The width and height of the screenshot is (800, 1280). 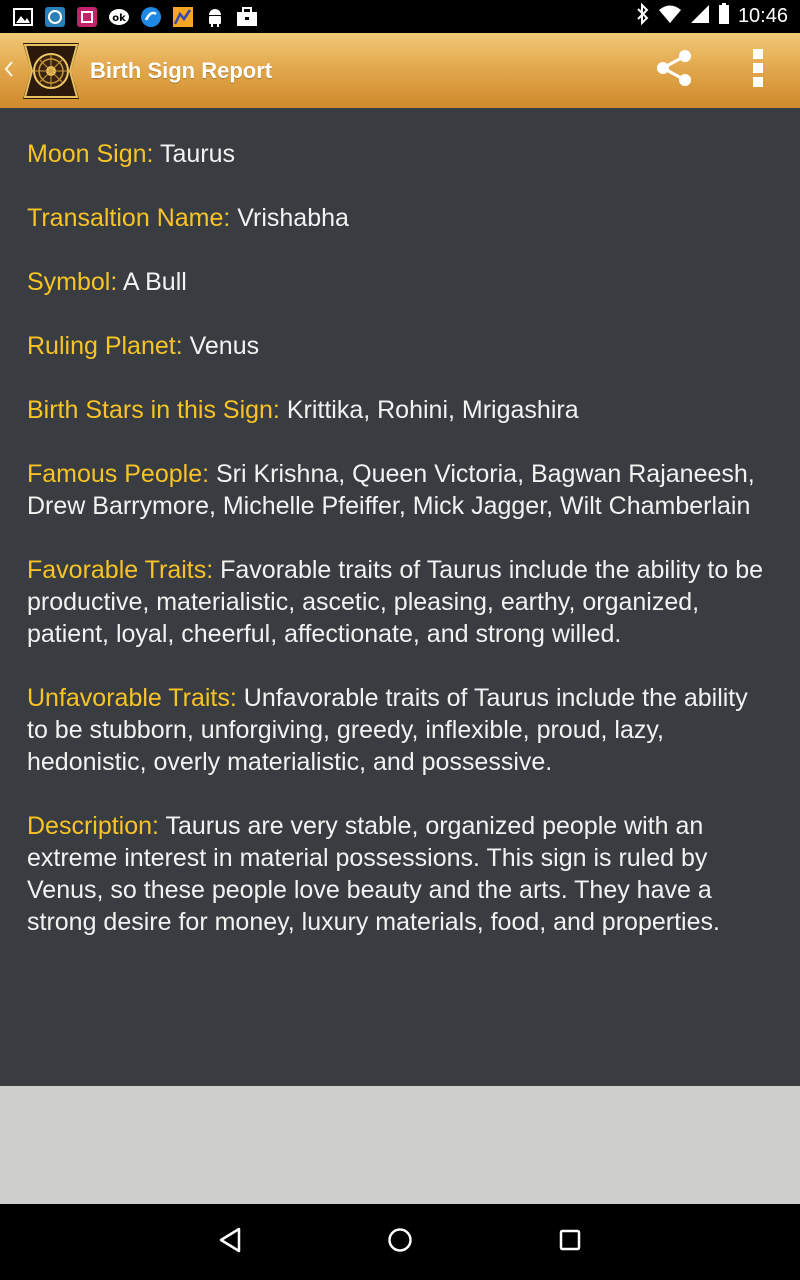 What do you see at coordinates (87, 17) in the screenshot?
I see `app-icon-pink` at bounding box center [87, 17].